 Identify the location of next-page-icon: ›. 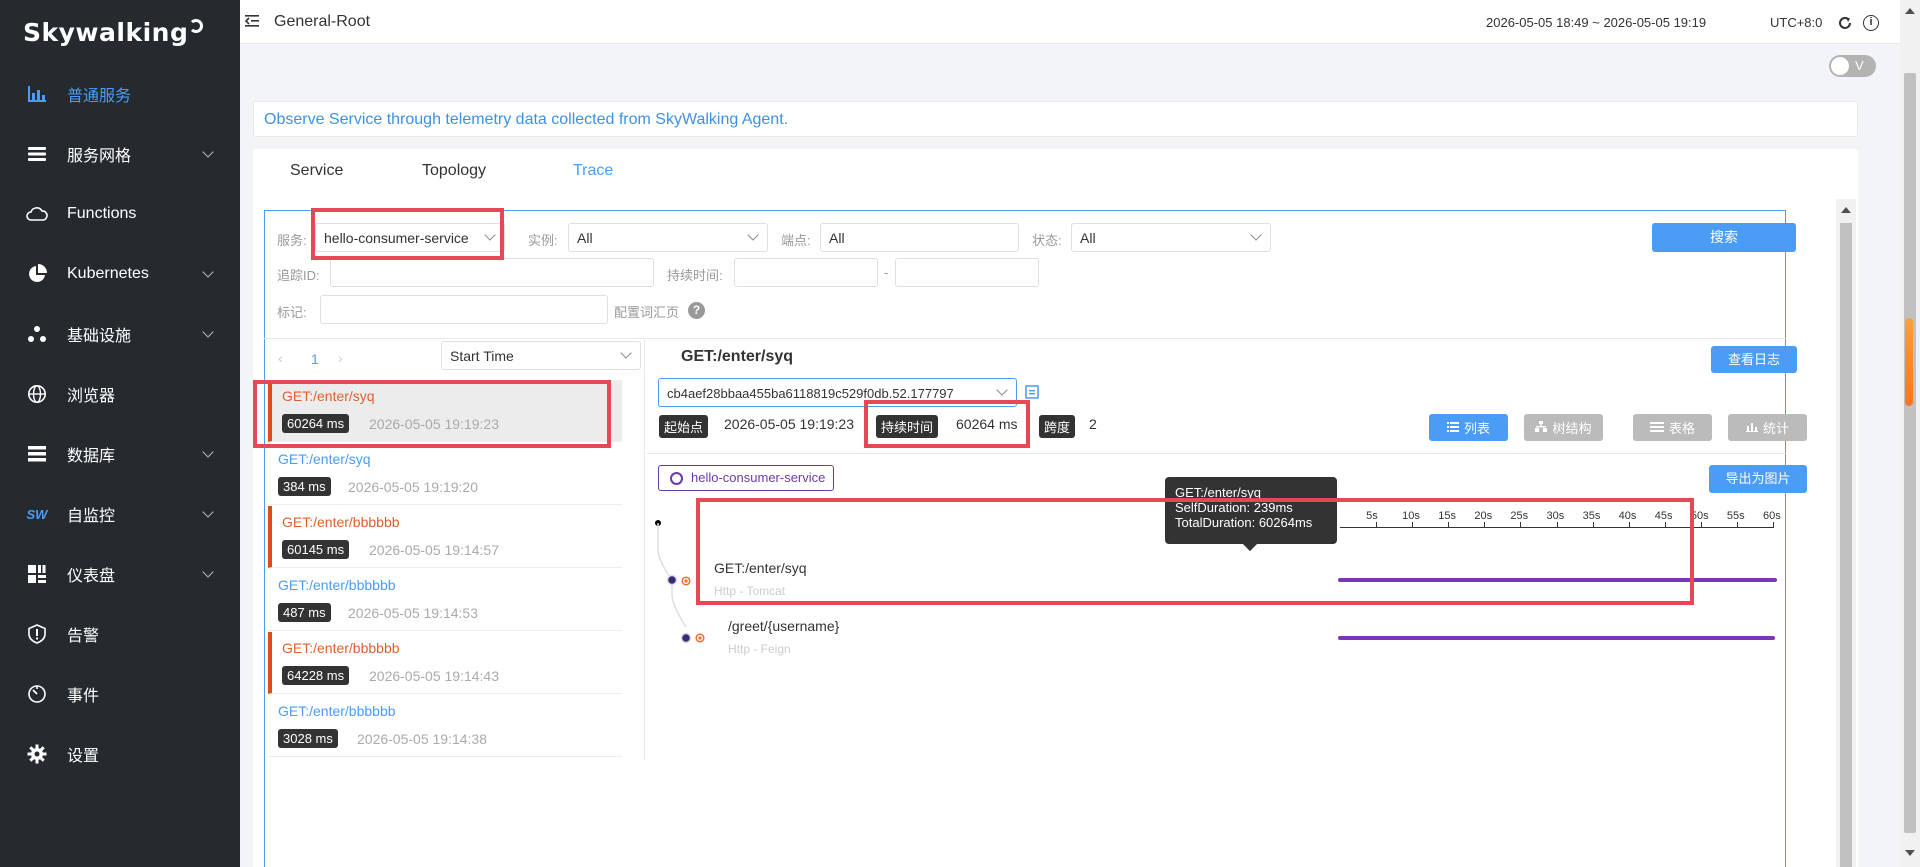
(340, 358).